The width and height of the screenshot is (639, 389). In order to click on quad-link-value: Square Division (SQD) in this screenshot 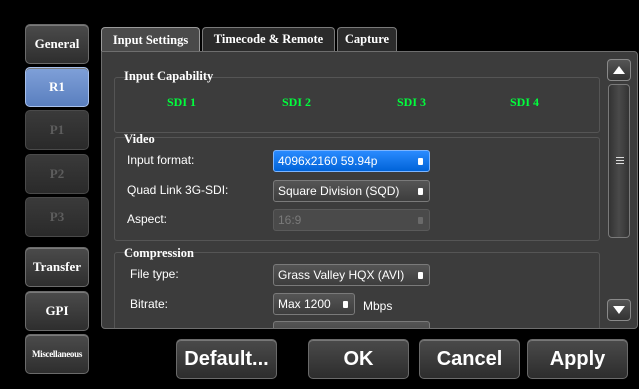, I will do `click(339, 191)`.